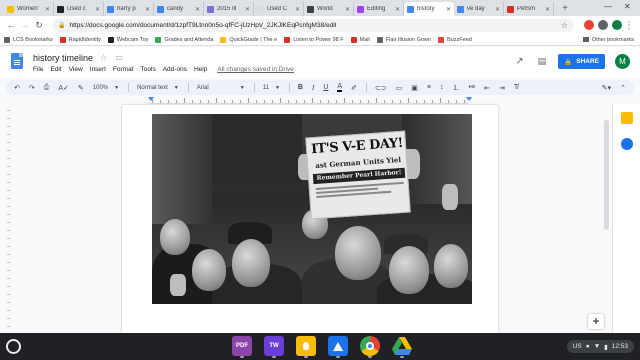 The image size is (640, 360). I want to click on bookmark-star-icon: ☆, so click(564, 25).